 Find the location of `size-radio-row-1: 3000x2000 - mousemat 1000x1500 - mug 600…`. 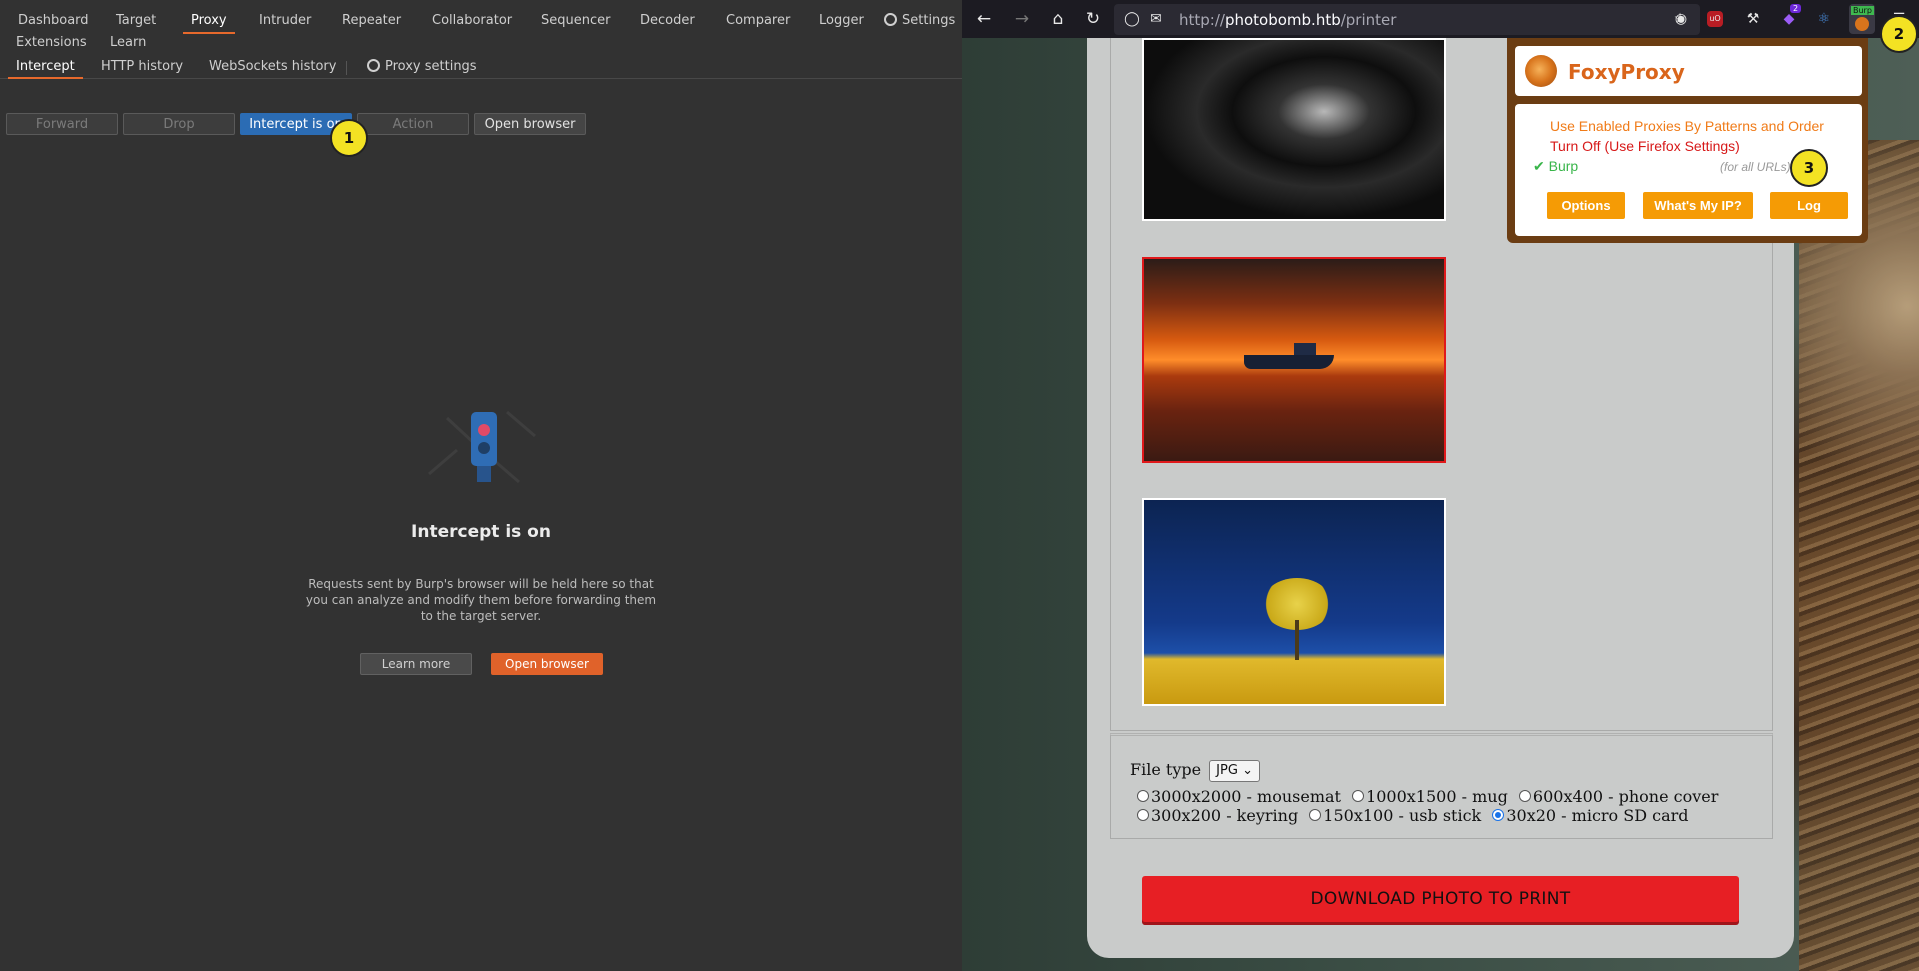

size-radio-row-1: 3000x2000 - mousemat 1000x1500 - mug 600… is located at coordinates (1452, 796).